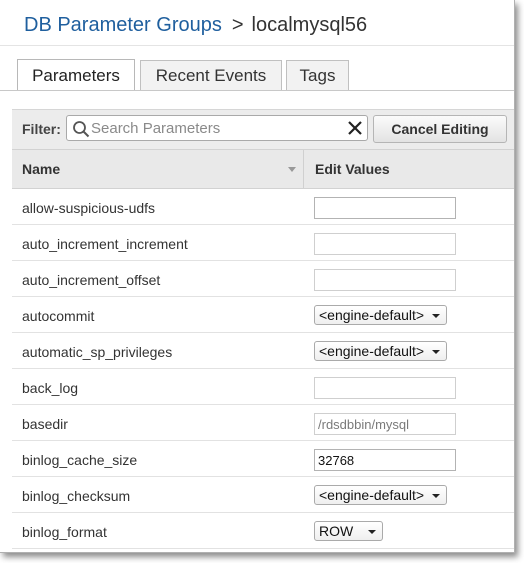 The image size is (524, 563). What do you see at coordinates (105, 244) in the screenshot?
I see `parameter-name: auto_increment_increment` at bounding box center [105, 244].